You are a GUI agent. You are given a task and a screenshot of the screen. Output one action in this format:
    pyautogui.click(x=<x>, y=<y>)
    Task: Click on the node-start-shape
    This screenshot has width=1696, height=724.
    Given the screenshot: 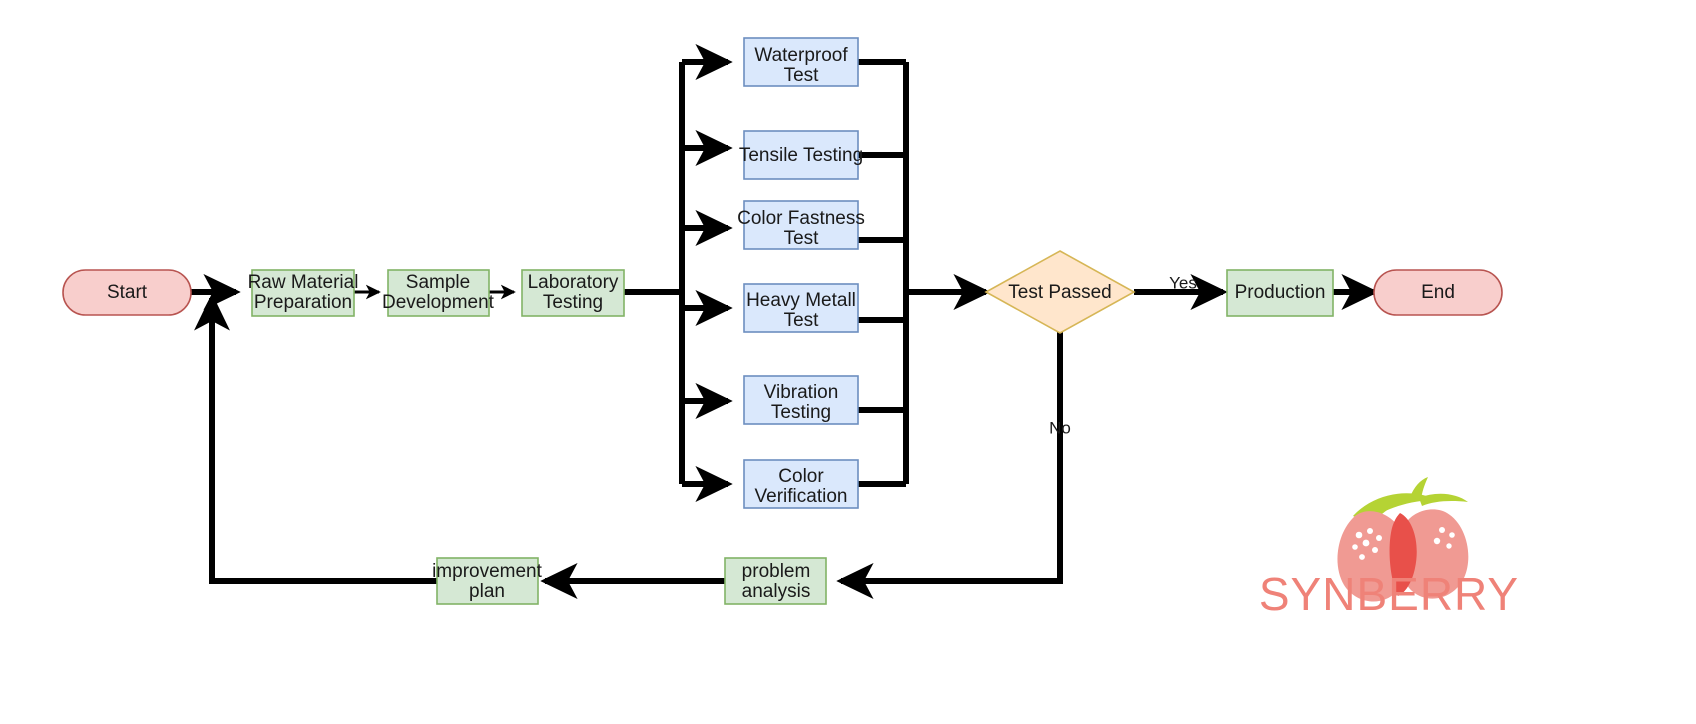 What is the action you would take?
    pyautogui.click(x=127, y=292)
    